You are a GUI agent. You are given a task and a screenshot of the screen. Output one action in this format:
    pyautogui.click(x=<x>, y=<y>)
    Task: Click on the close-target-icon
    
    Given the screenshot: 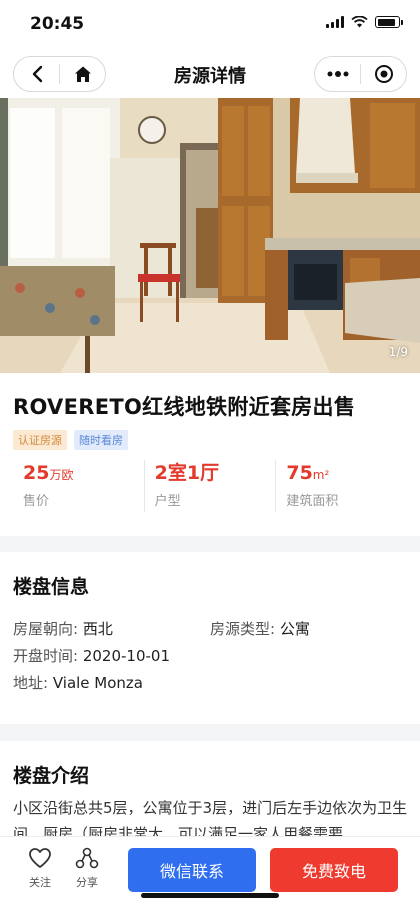 What is the action you would take?
    pyautogui.click(x=383, y=74)
    